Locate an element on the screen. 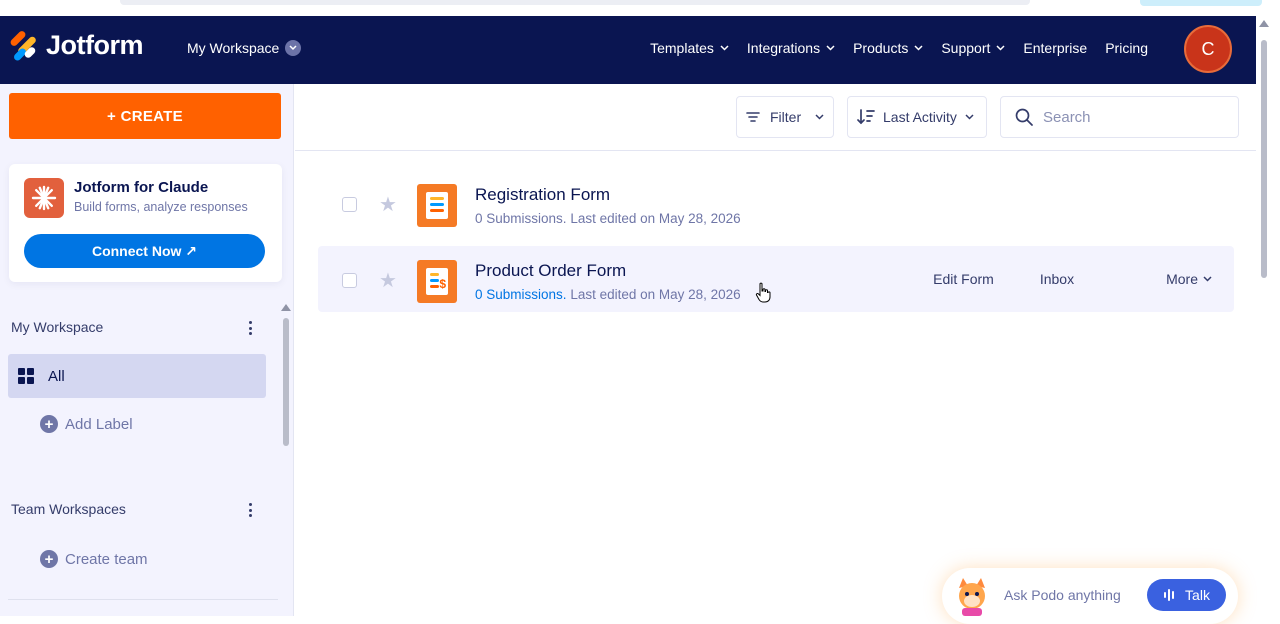  filter-label: Filter is located at coordinates (786, 117).